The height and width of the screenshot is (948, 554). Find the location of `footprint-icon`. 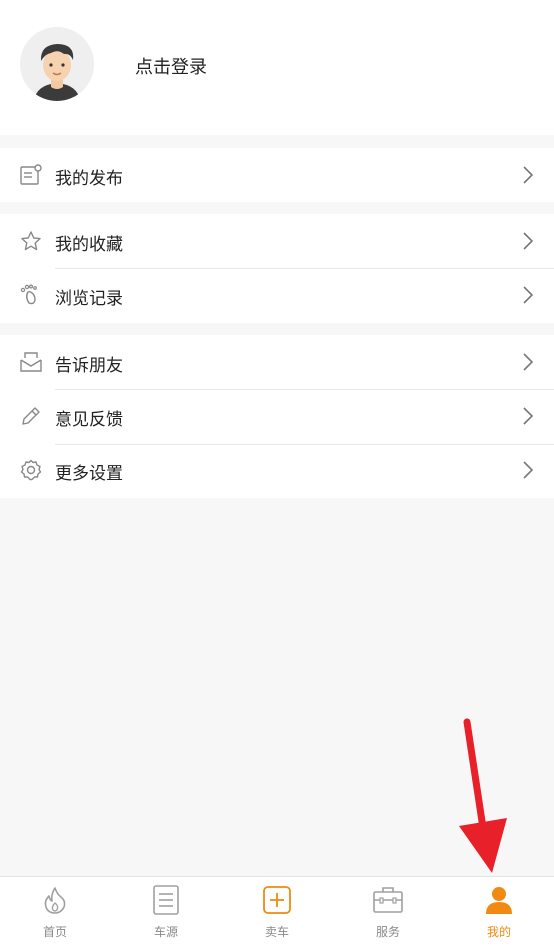

footprint-icon is located at coordinates (28, 294).